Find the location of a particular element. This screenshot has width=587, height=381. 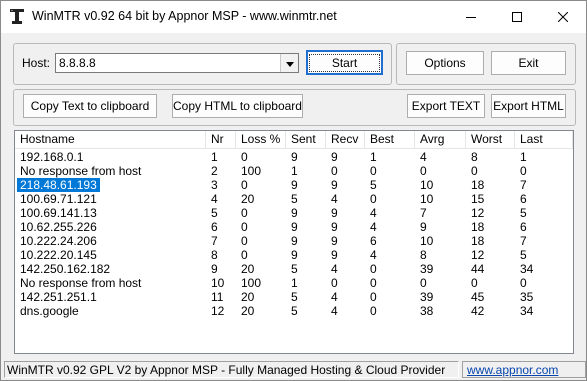

host-dropdown-button is located at coordinates (289, 63).